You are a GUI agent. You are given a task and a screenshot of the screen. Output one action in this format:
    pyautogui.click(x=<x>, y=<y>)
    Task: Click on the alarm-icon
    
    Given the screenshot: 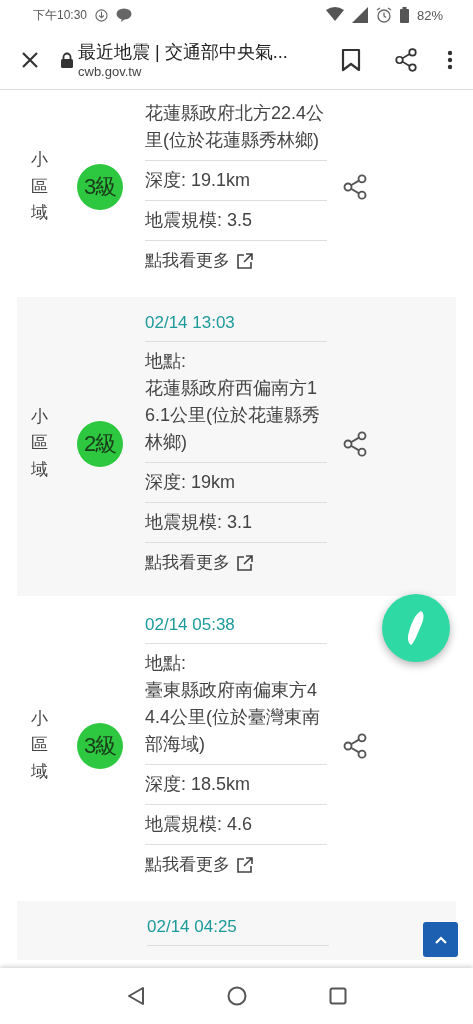 What is the action you would take?
    pyautogui.click(x=383, y=15)
    